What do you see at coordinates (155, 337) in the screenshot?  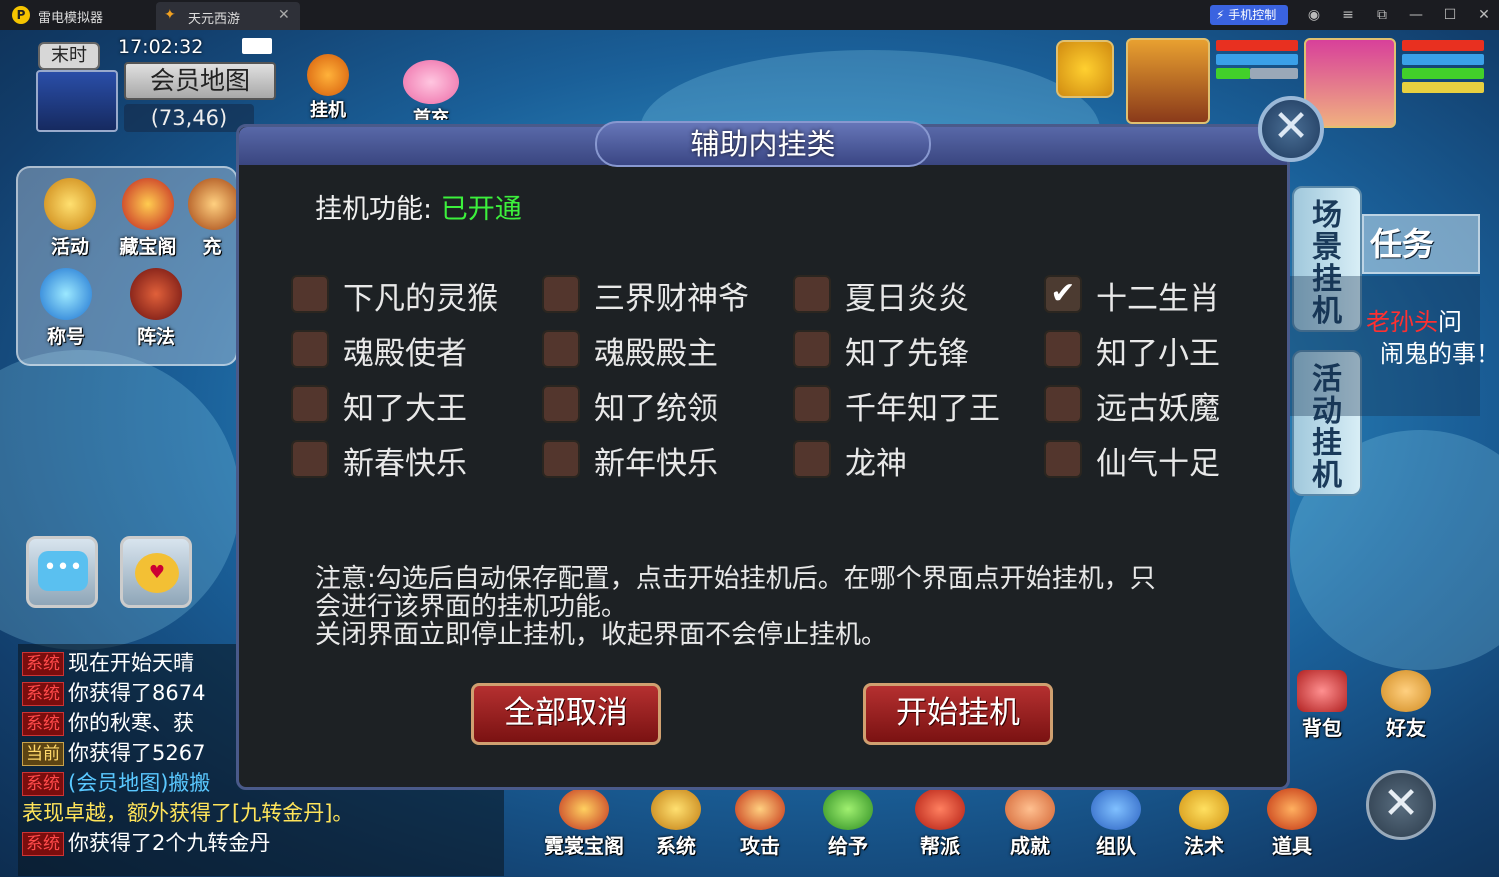 I see `formation-label: 阵法` at bounding box center [155, 337].